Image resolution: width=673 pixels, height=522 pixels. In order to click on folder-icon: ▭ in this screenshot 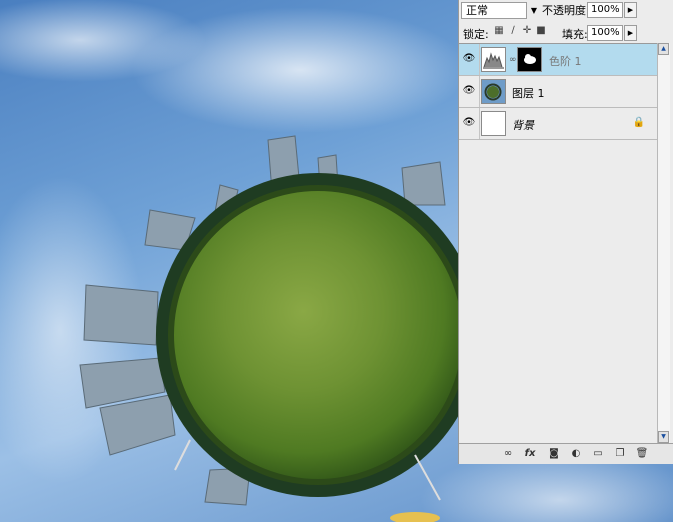, I will do `click(598, 453)`.